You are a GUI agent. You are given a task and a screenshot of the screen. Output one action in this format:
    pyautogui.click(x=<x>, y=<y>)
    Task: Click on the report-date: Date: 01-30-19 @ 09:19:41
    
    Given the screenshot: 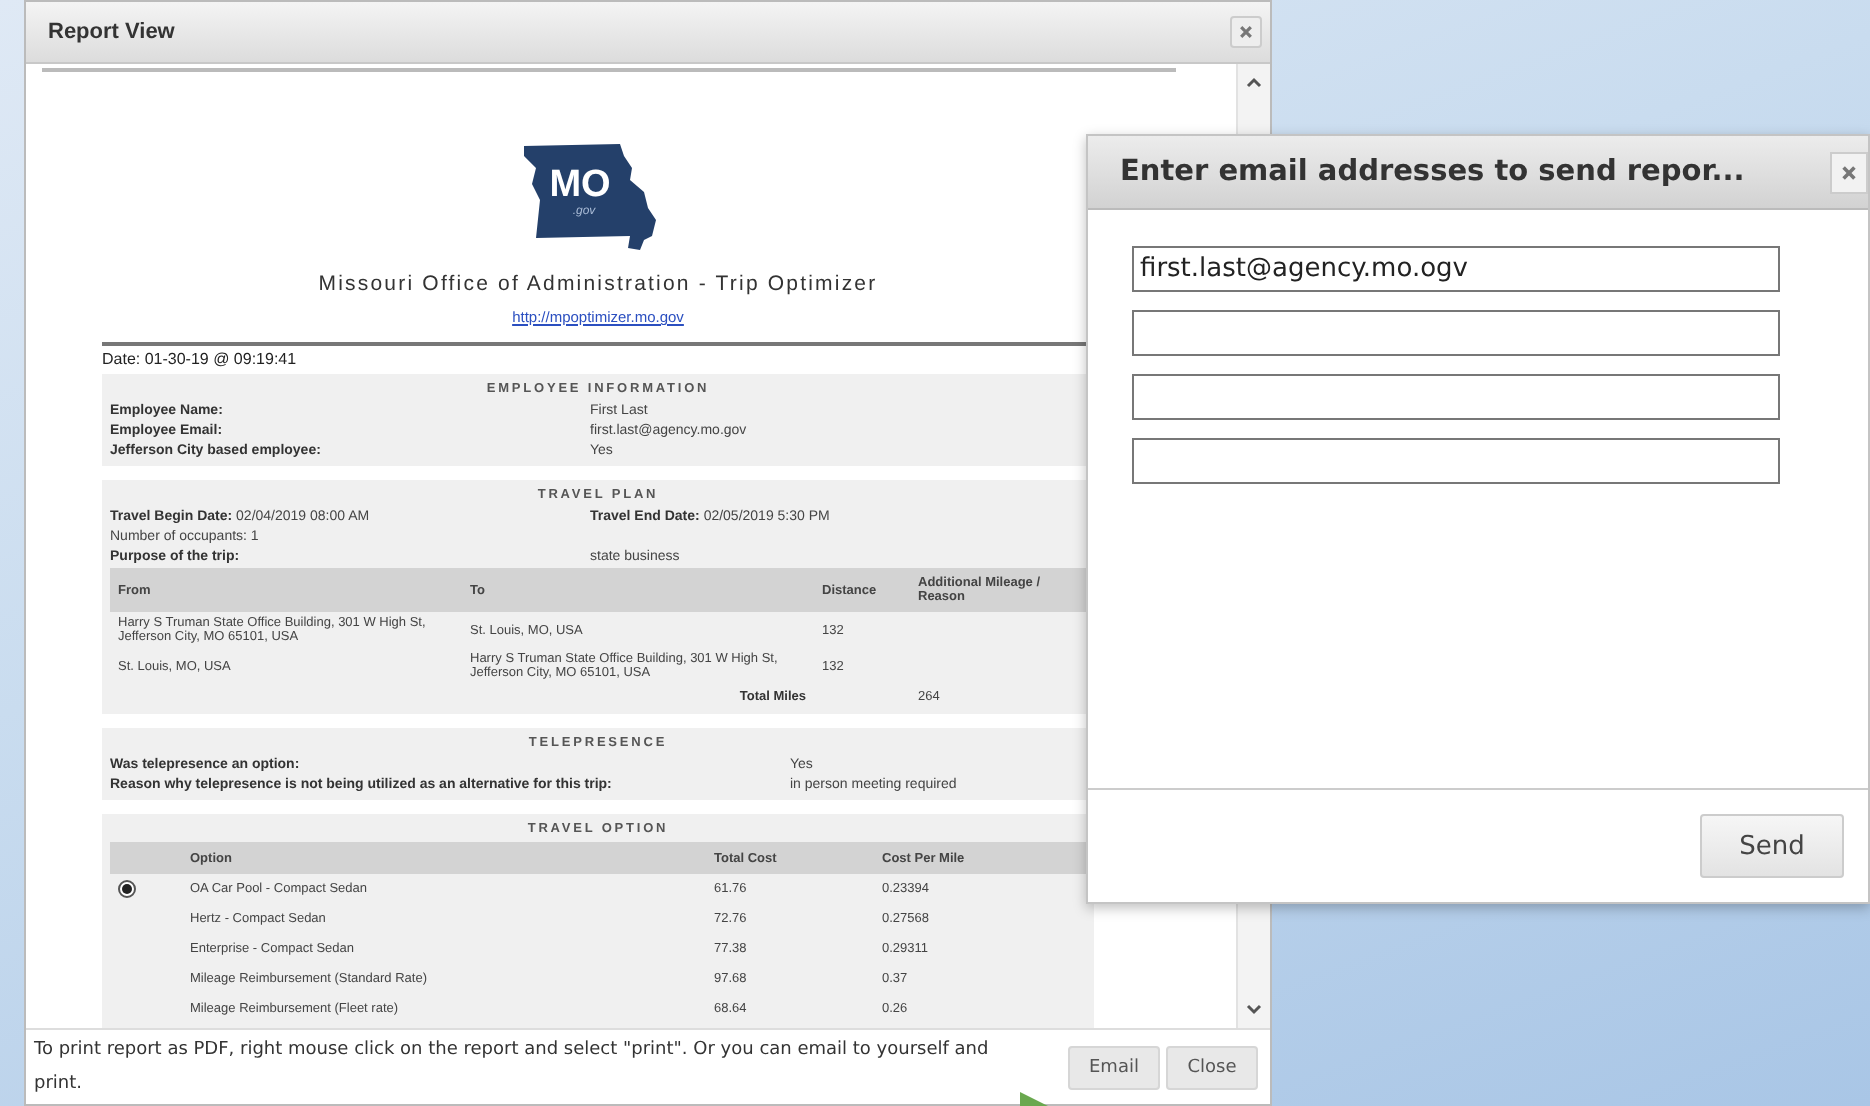 What is the action you would take?
    pyautogui.click(x=200, y=359)
    